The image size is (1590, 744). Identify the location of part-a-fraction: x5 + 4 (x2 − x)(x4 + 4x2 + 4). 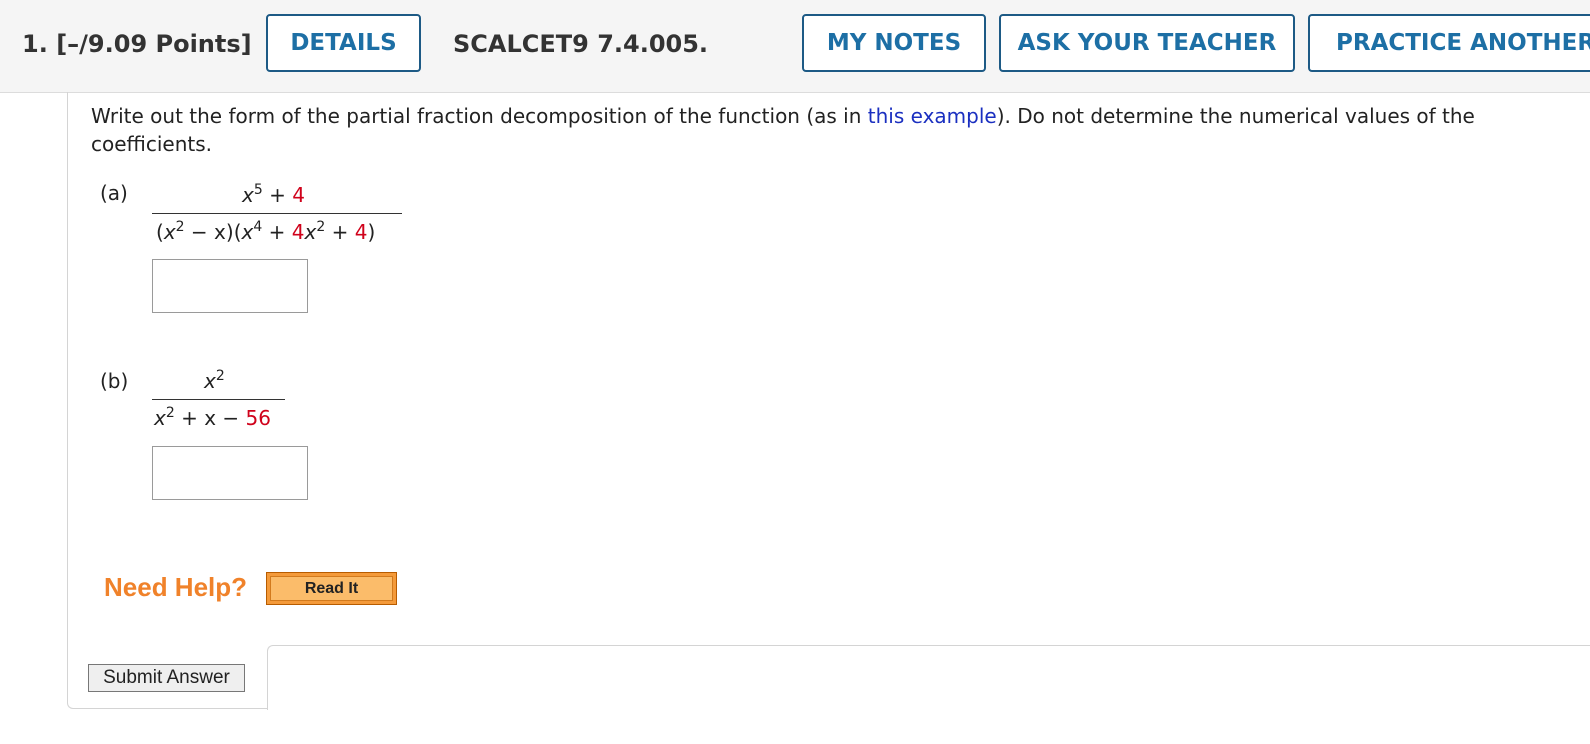
(277, 215).